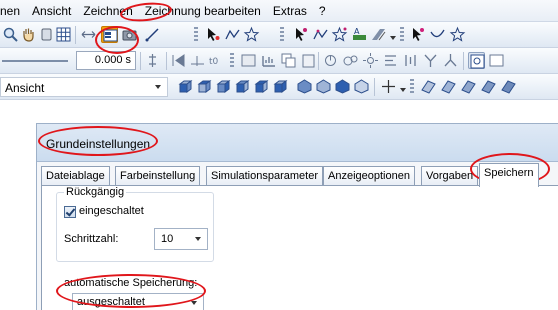 The height and width of the screenshot is (310, 558). I want to click on split-icon, so click(450, 60).